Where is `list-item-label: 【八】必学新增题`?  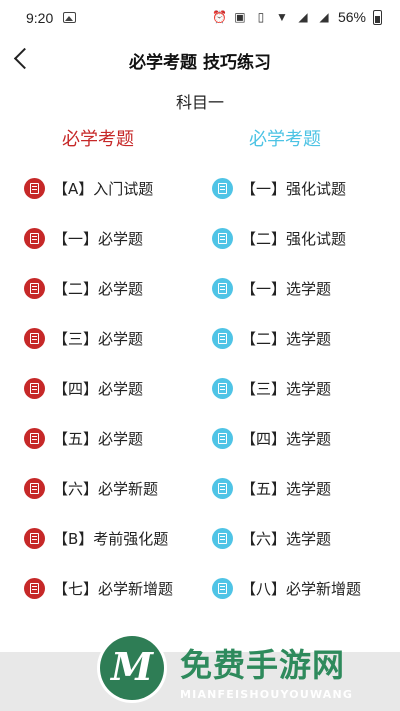
list-item-label: 【八】必学新增题 is located at coordinates (301, 588).